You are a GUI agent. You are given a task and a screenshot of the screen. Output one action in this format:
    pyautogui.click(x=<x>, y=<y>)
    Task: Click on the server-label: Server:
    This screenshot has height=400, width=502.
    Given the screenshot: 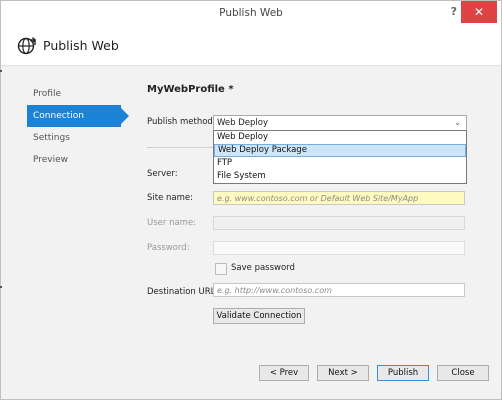 What is the action you would take?
    pyautogui.click(x=162, y=174)
    